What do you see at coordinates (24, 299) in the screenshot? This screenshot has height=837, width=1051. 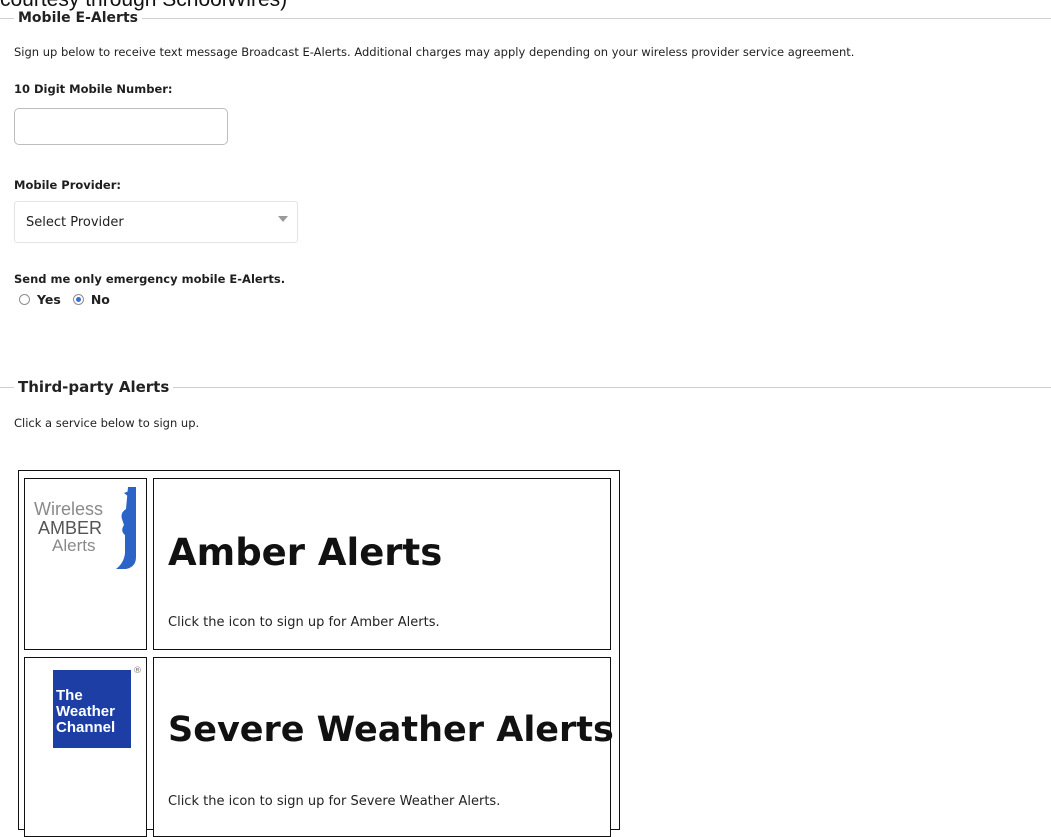 I see `radio-yes` at bounding box center [24, 299].